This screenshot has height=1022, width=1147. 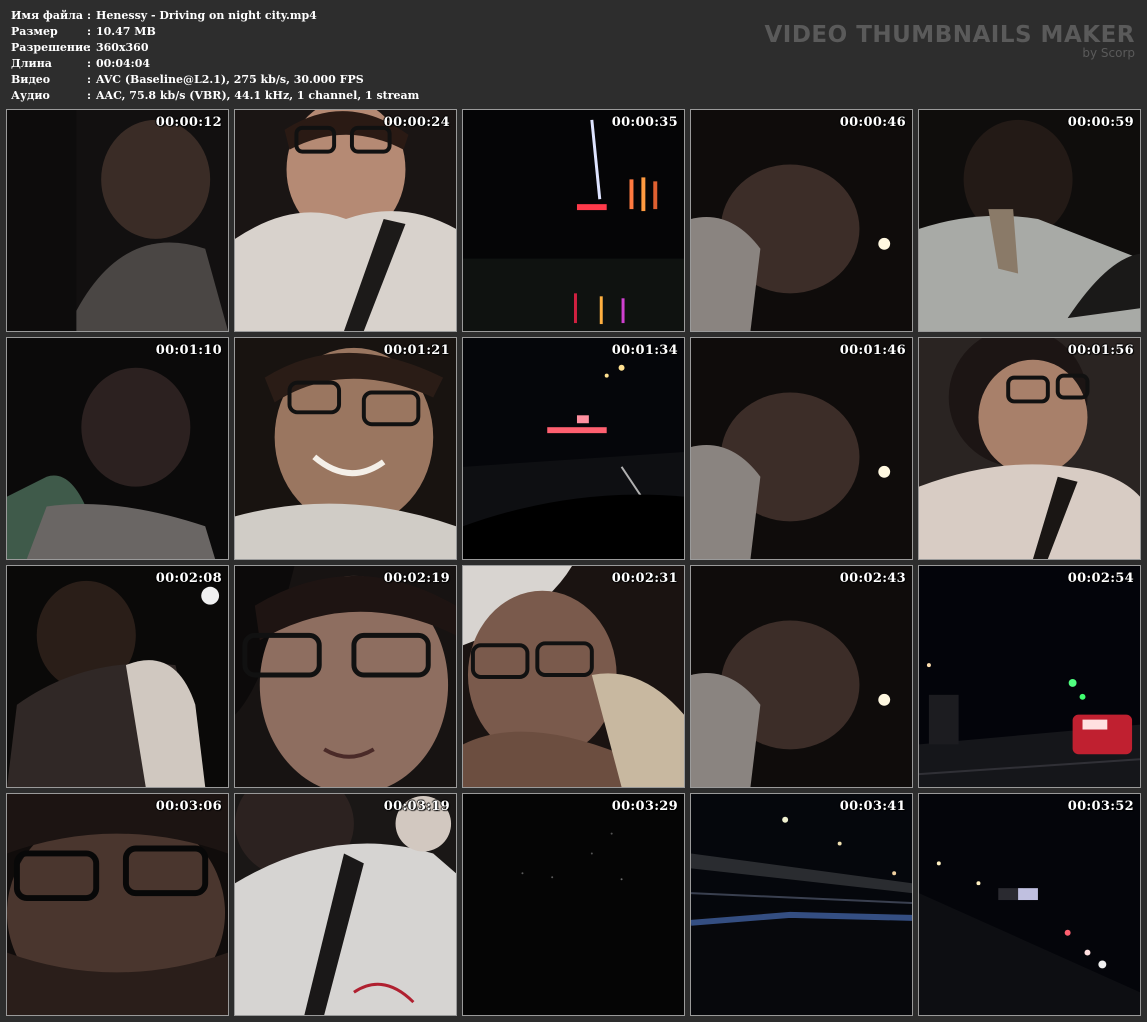 What do you see at coordinates (644, 578) in the screenshot?
I see `thumbnail-timestamp: 00:02:31` at bounding box center [644, 578].